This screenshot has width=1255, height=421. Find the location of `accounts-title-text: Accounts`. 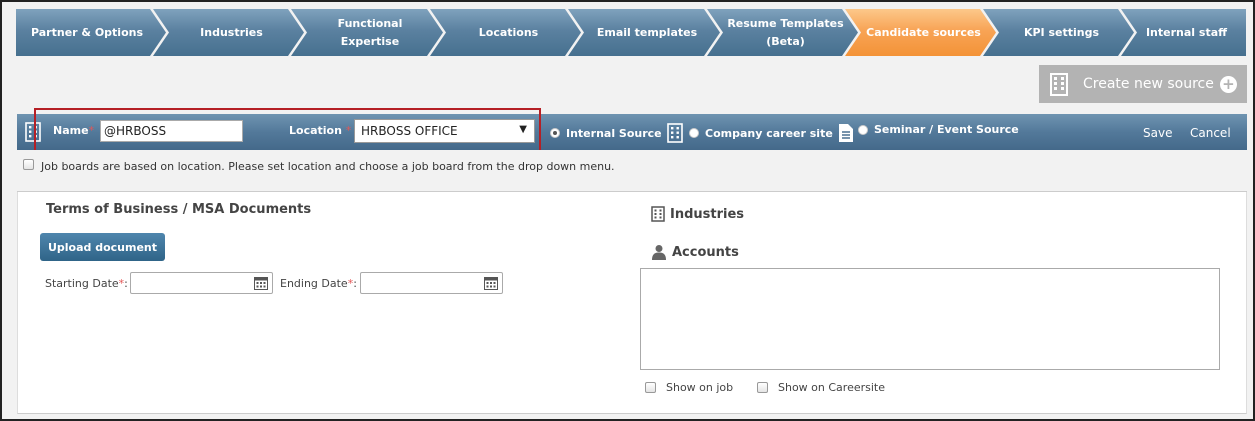

accounts-title-text: Accounts is located at coordinates (705, 252).